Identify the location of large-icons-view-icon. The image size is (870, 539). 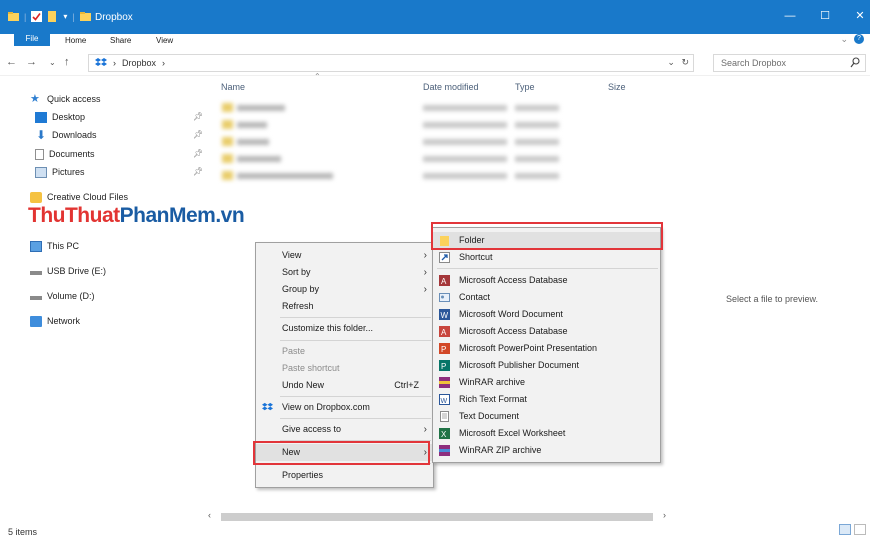
(860, 529).